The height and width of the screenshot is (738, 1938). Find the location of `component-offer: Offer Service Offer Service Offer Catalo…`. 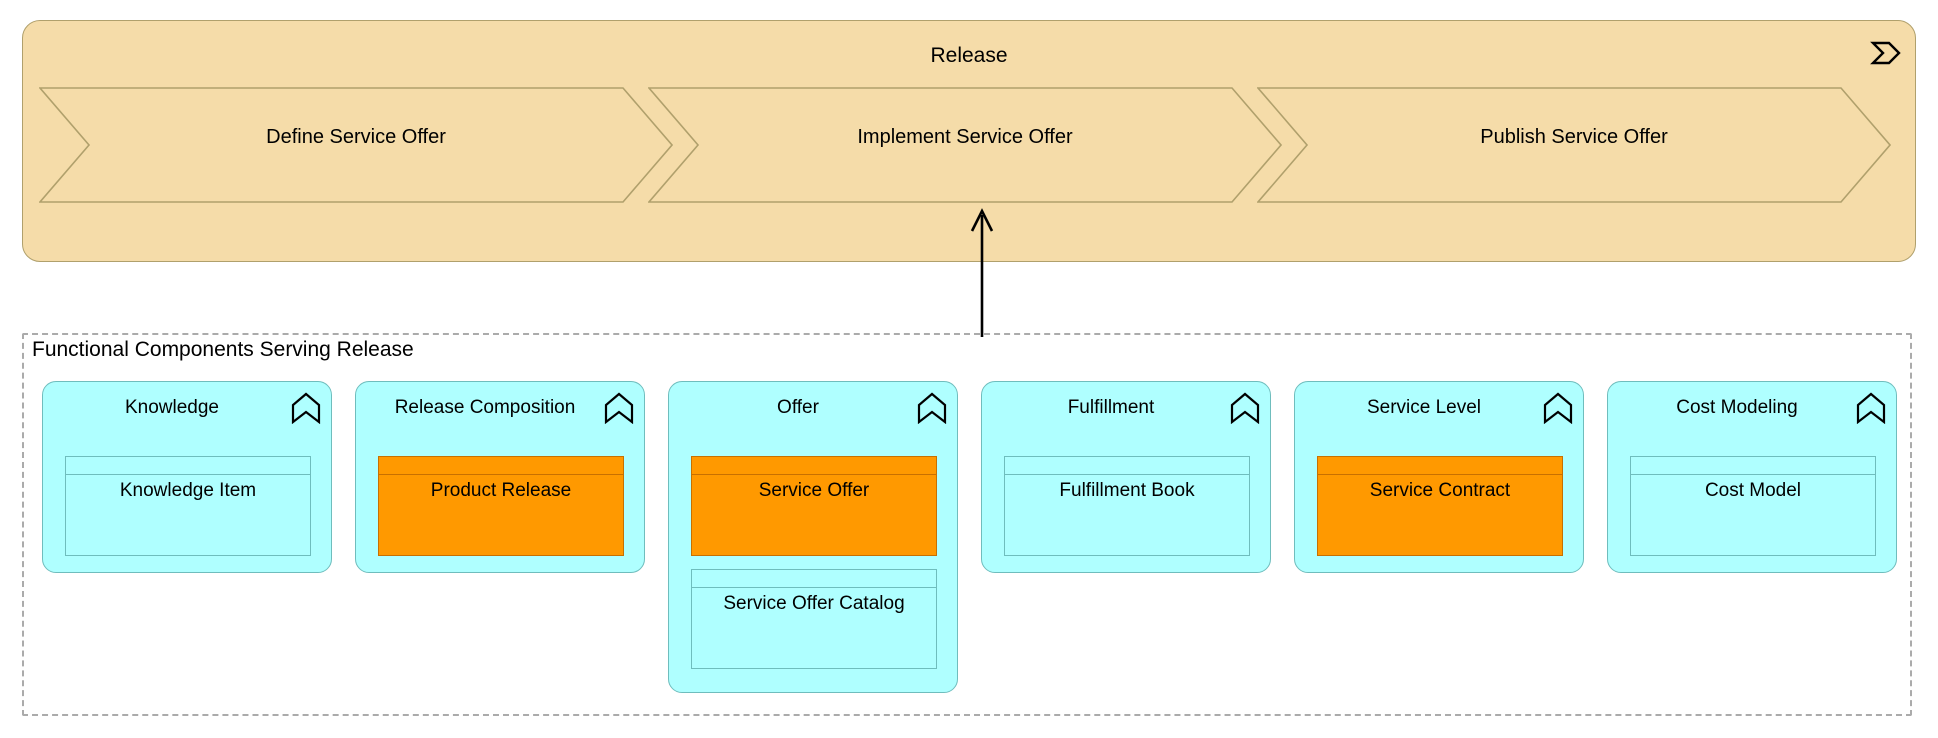

component-offer: Offer Service Offer Service Offer Catalo… is located at coordinates (813, 537).